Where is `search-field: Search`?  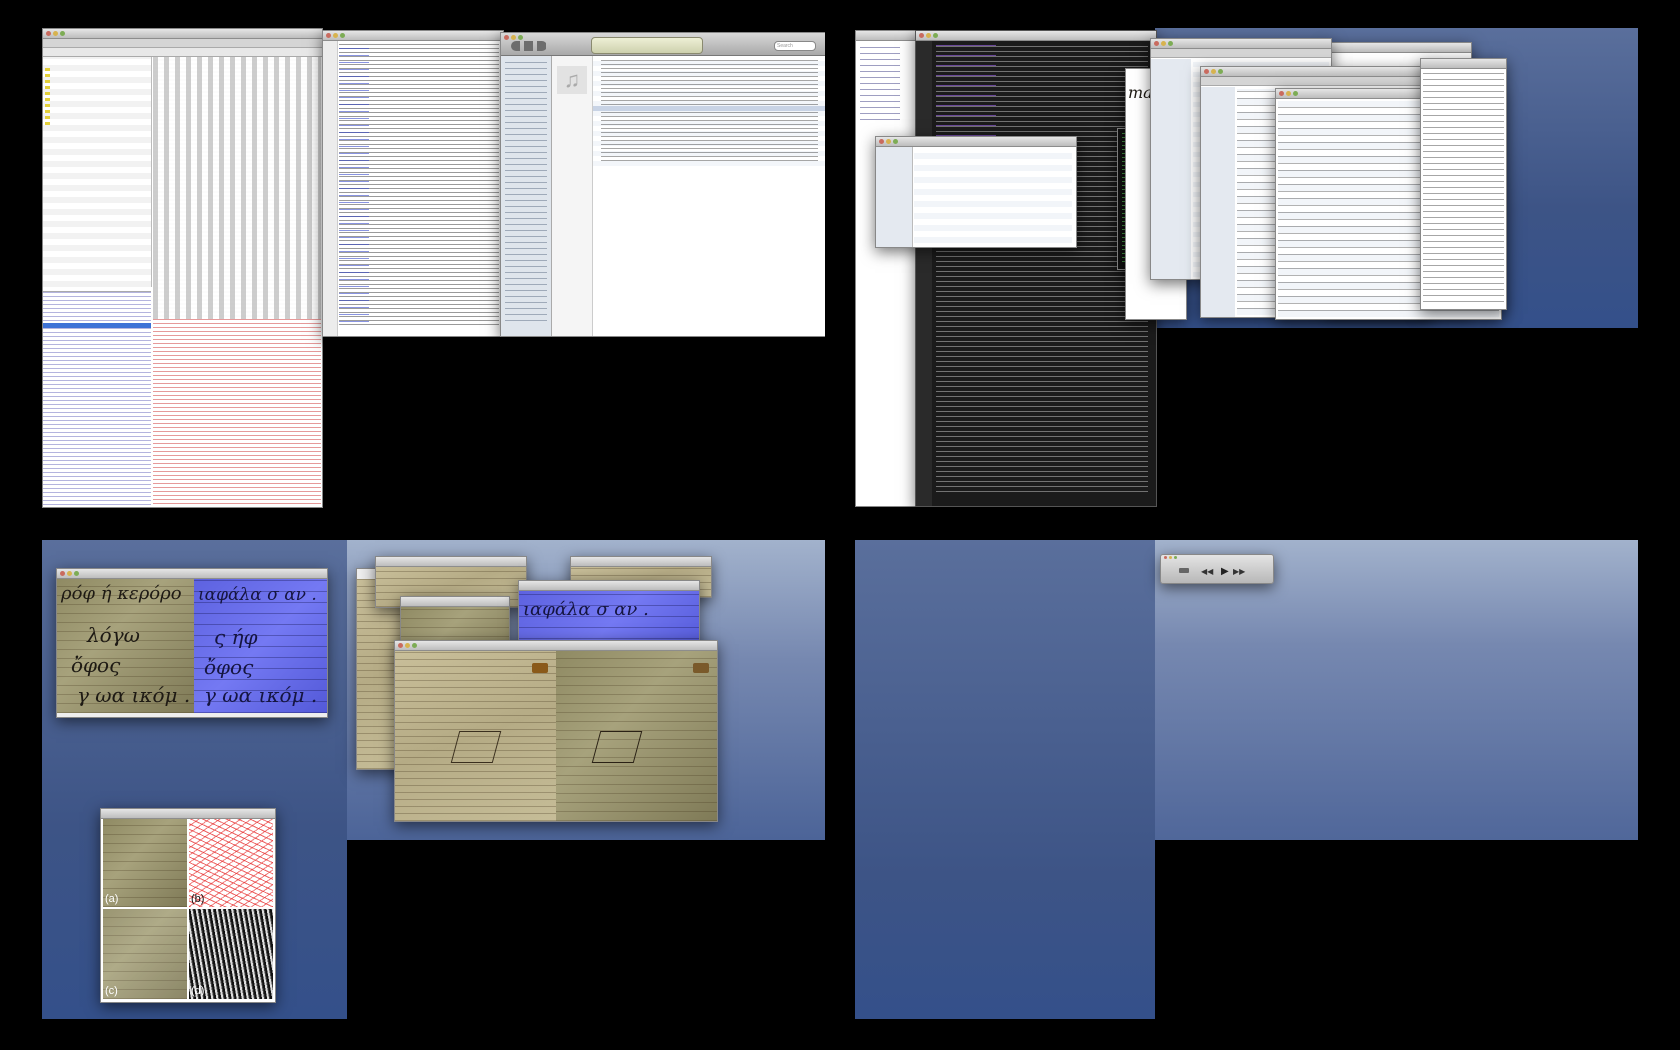 search-field: Search is located at coordinates (795, 46).